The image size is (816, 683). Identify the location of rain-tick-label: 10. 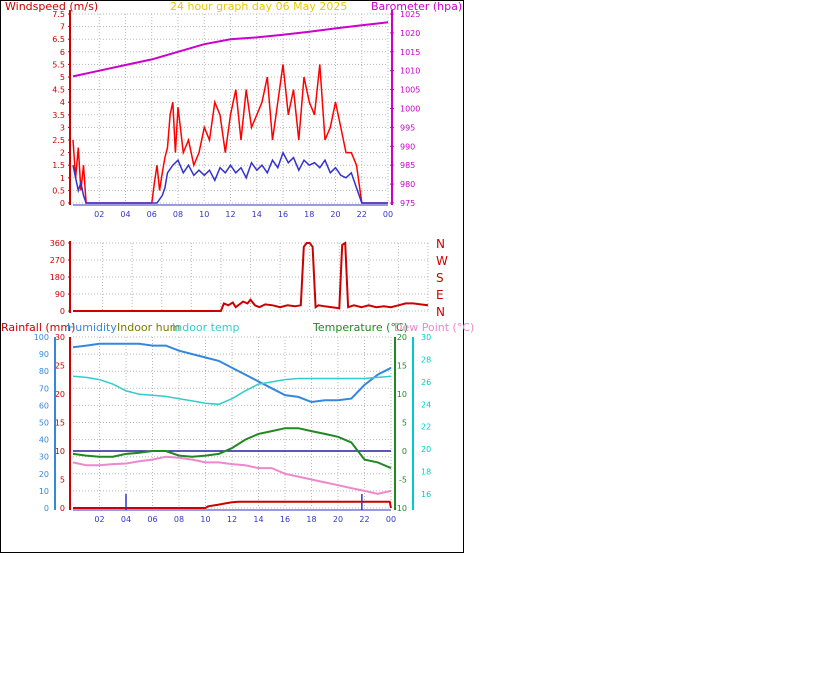
(60, 451).